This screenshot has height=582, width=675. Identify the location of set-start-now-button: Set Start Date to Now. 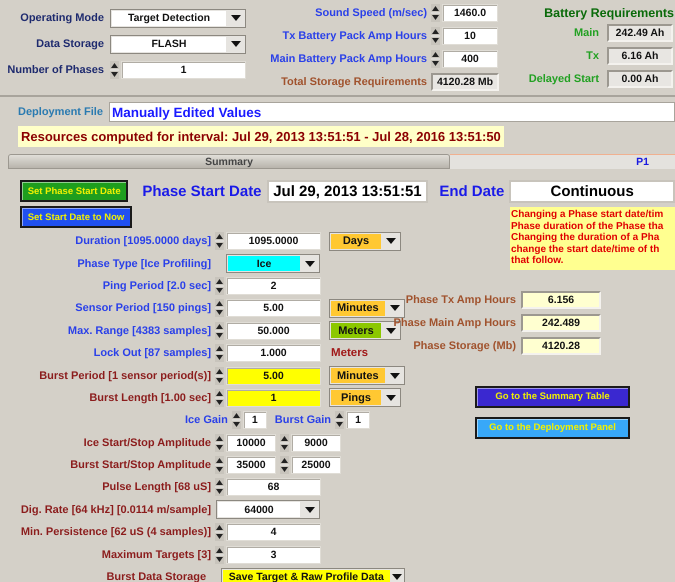
(76, 217).